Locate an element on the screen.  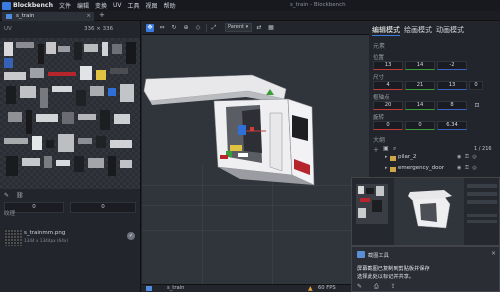
mirror-icon: ⇄ is located at coordinates (259, 28).